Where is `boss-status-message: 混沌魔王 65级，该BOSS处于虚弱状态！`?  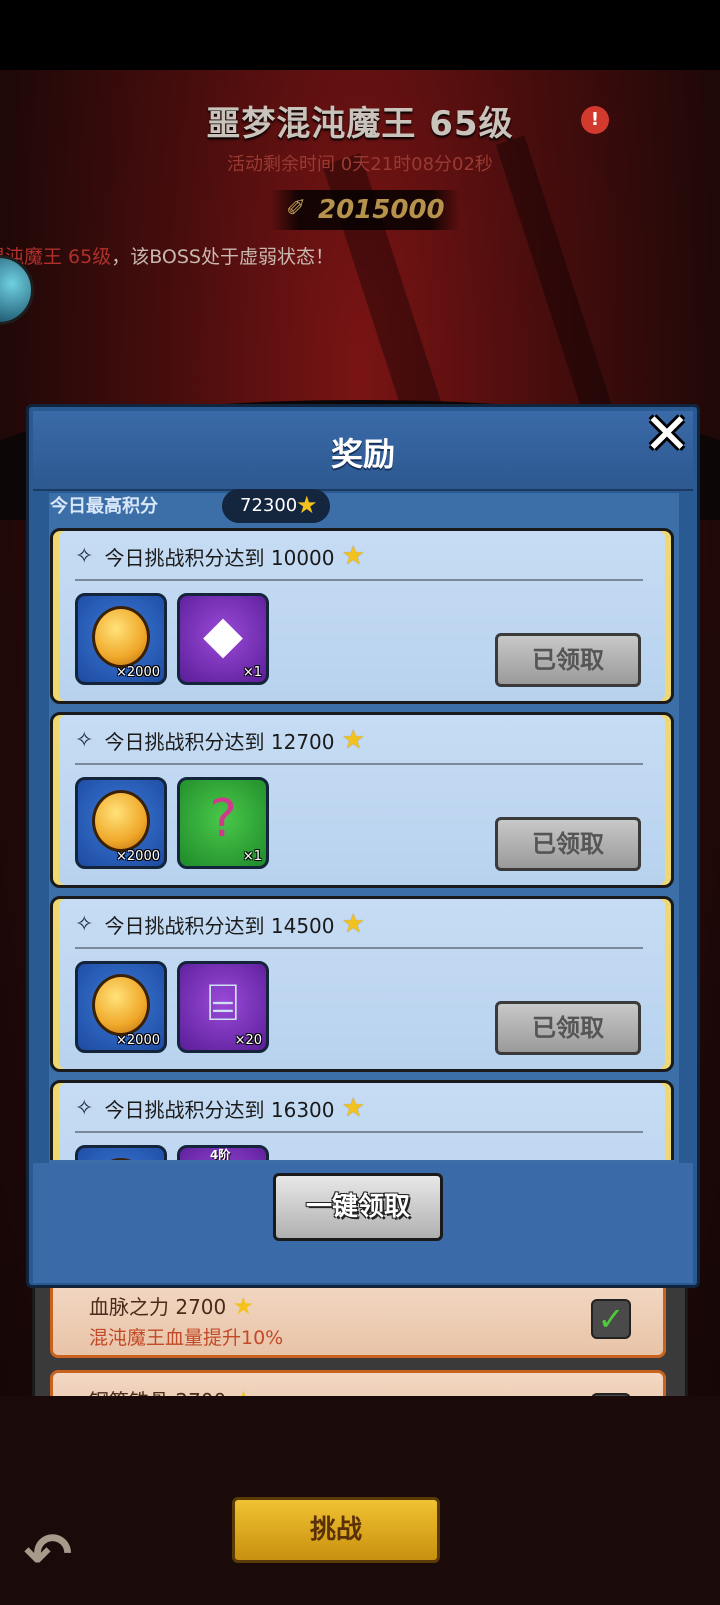
boss-status-message: 混沌魔王 65级，该BOSS处于虚弱状态！ is located at coordinates (167, 255).